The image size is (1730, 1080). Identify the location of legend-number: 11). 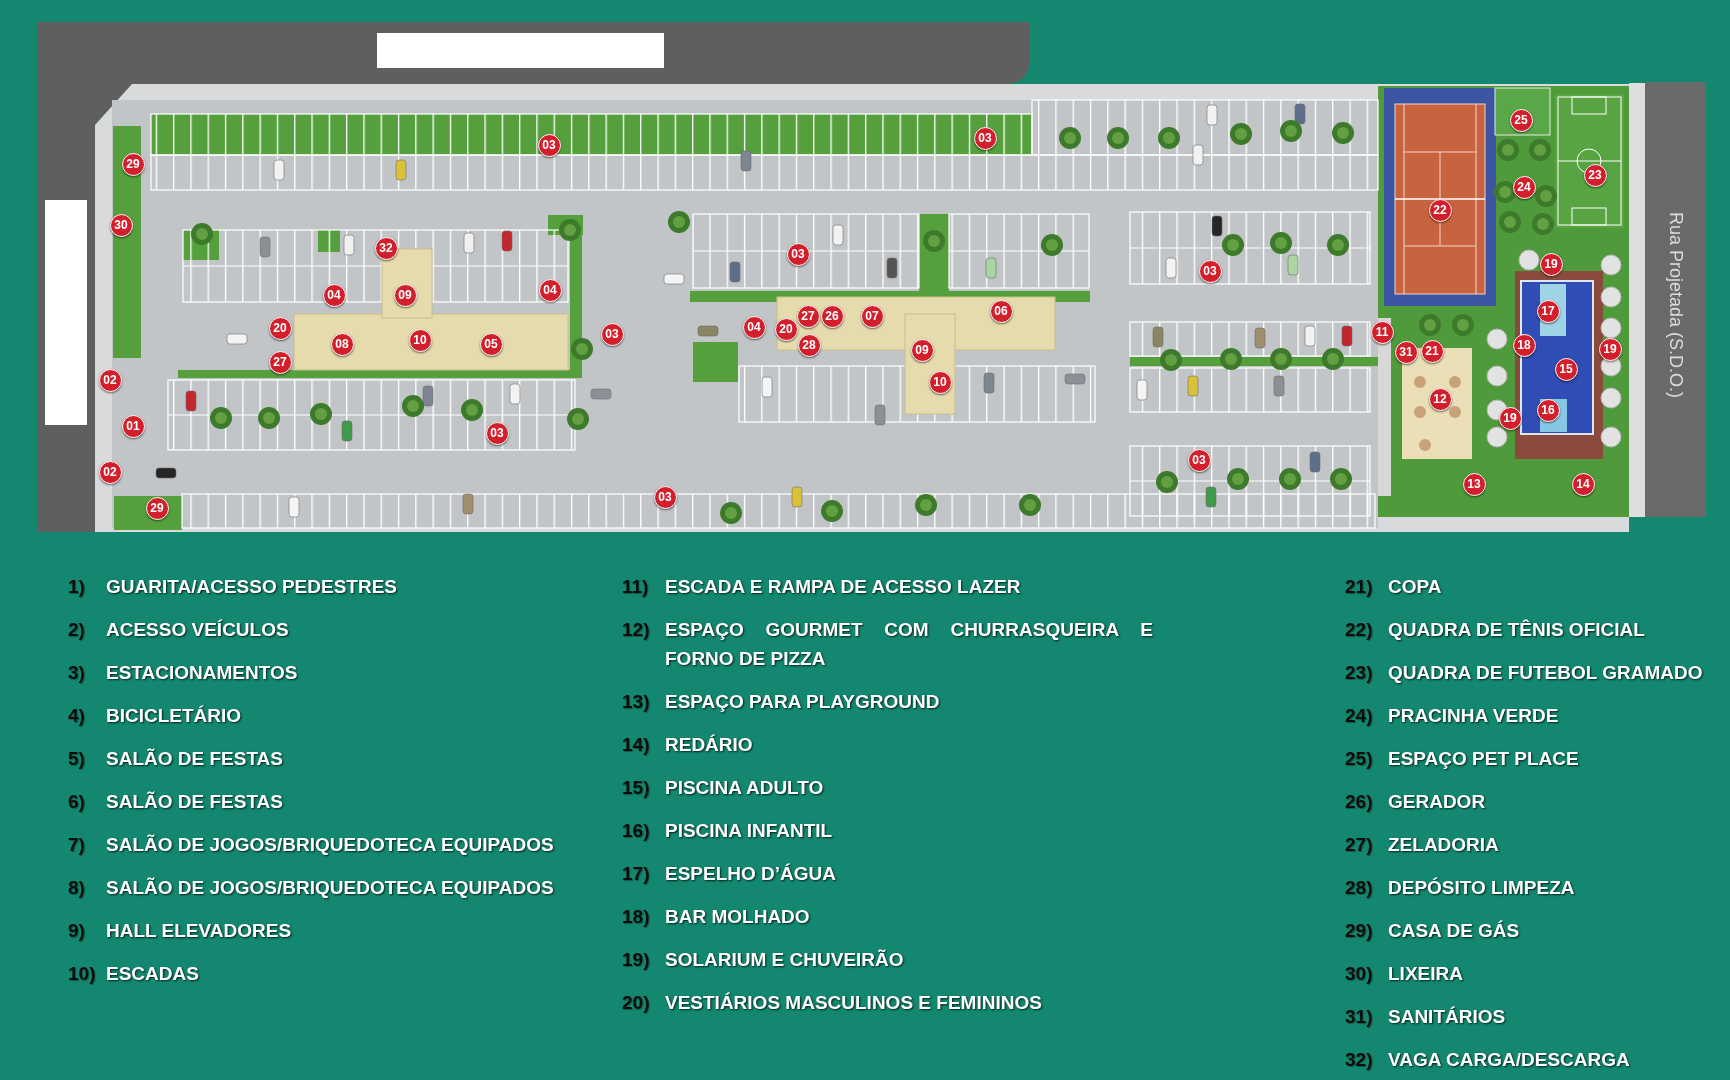
(636, 587).